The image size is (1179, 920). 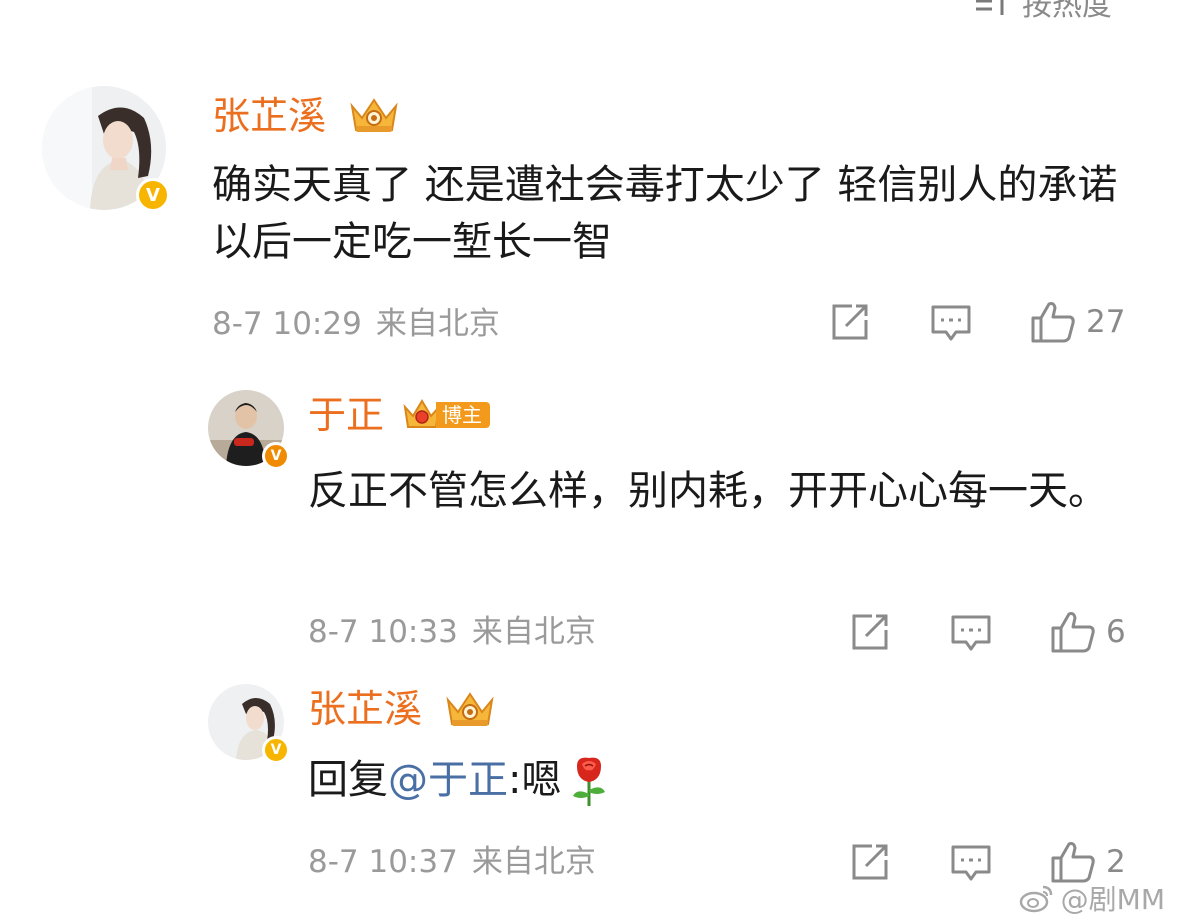 I want to click on comment-meta: 8-7 10:37 来自北京, so click(x=452, y=862).